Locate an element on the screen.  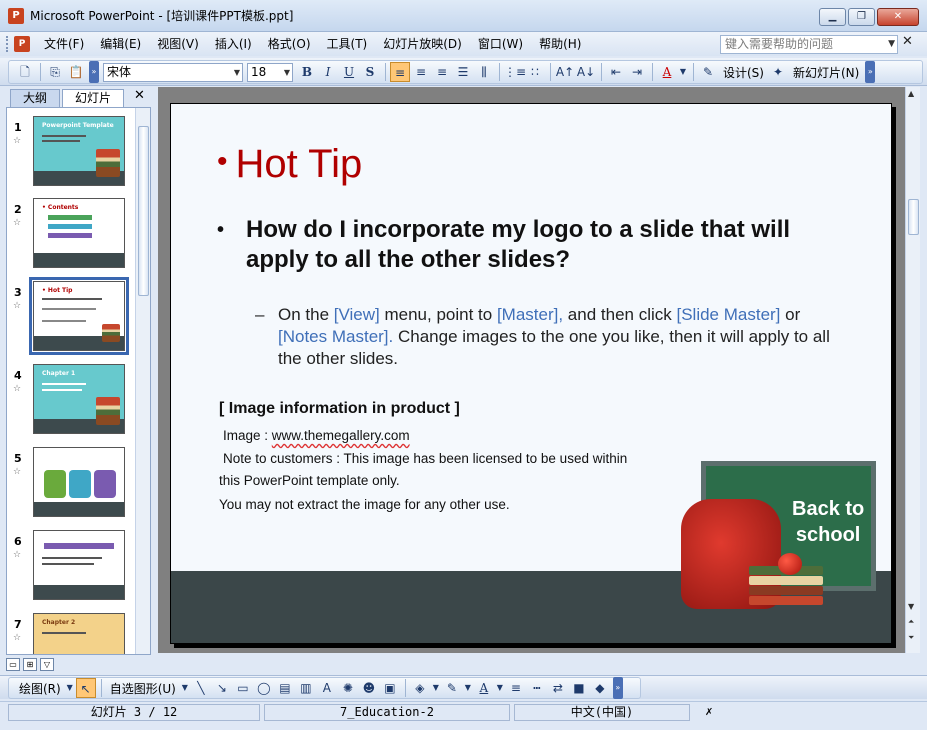
fill-color-icon: ◈ is located at coordinates (420, 688).